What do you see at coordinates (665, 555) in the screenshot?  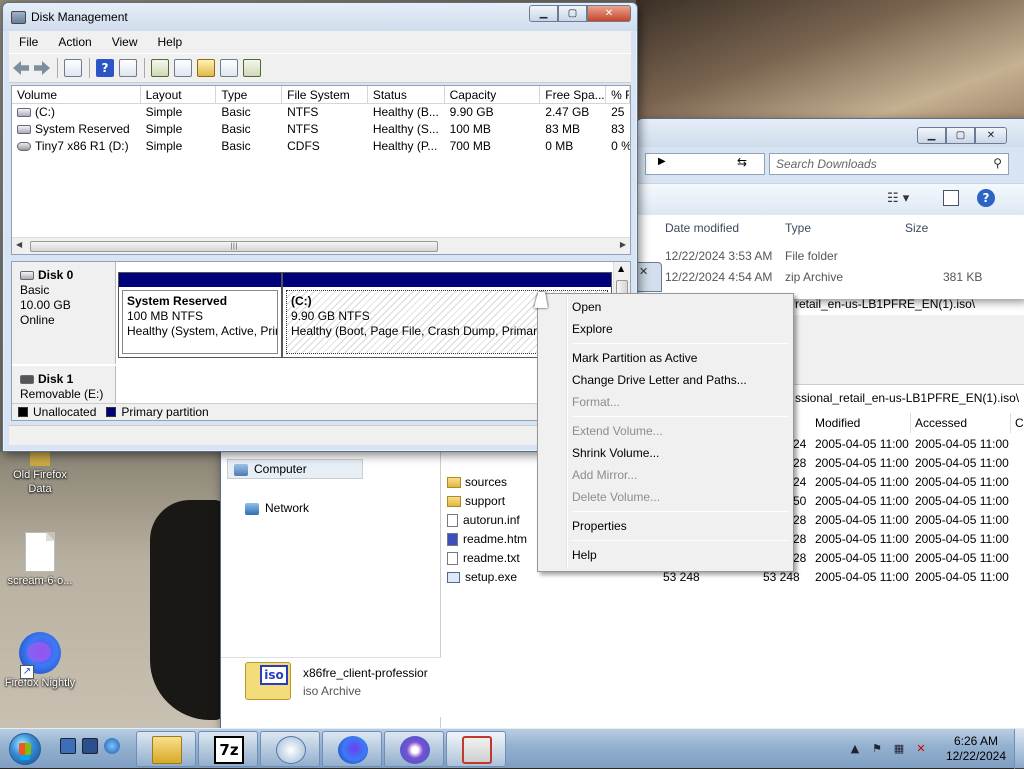 I see `menu-item-help: Help` at bounding box center [665, 555].